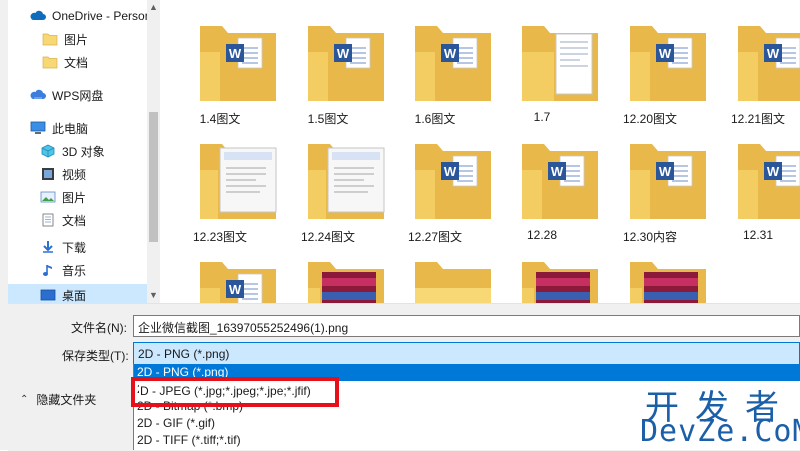 The width and height of the screenshot is (800, 451). What do you see at coordinates (435, 119) in the screenshot?
I see `file-label: 1.6图文` at bounding box center [435, 119].